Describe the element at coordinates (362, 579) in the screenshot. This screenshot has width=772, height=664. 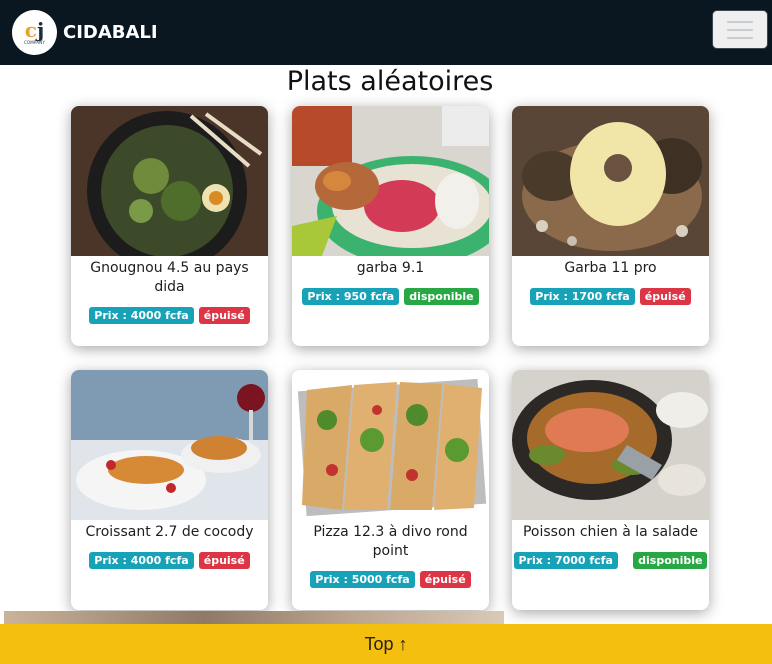
I see `price-badge: Prix : 5000 fcfa` at that location.